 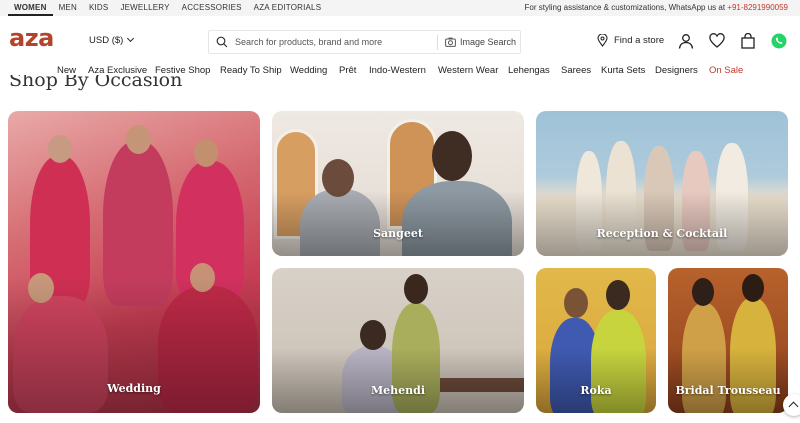 What do you see at coordinates (308, 42) in the screenshot?
I see `search-input: Search for products, brand and more` at bounding box center [308, 42].